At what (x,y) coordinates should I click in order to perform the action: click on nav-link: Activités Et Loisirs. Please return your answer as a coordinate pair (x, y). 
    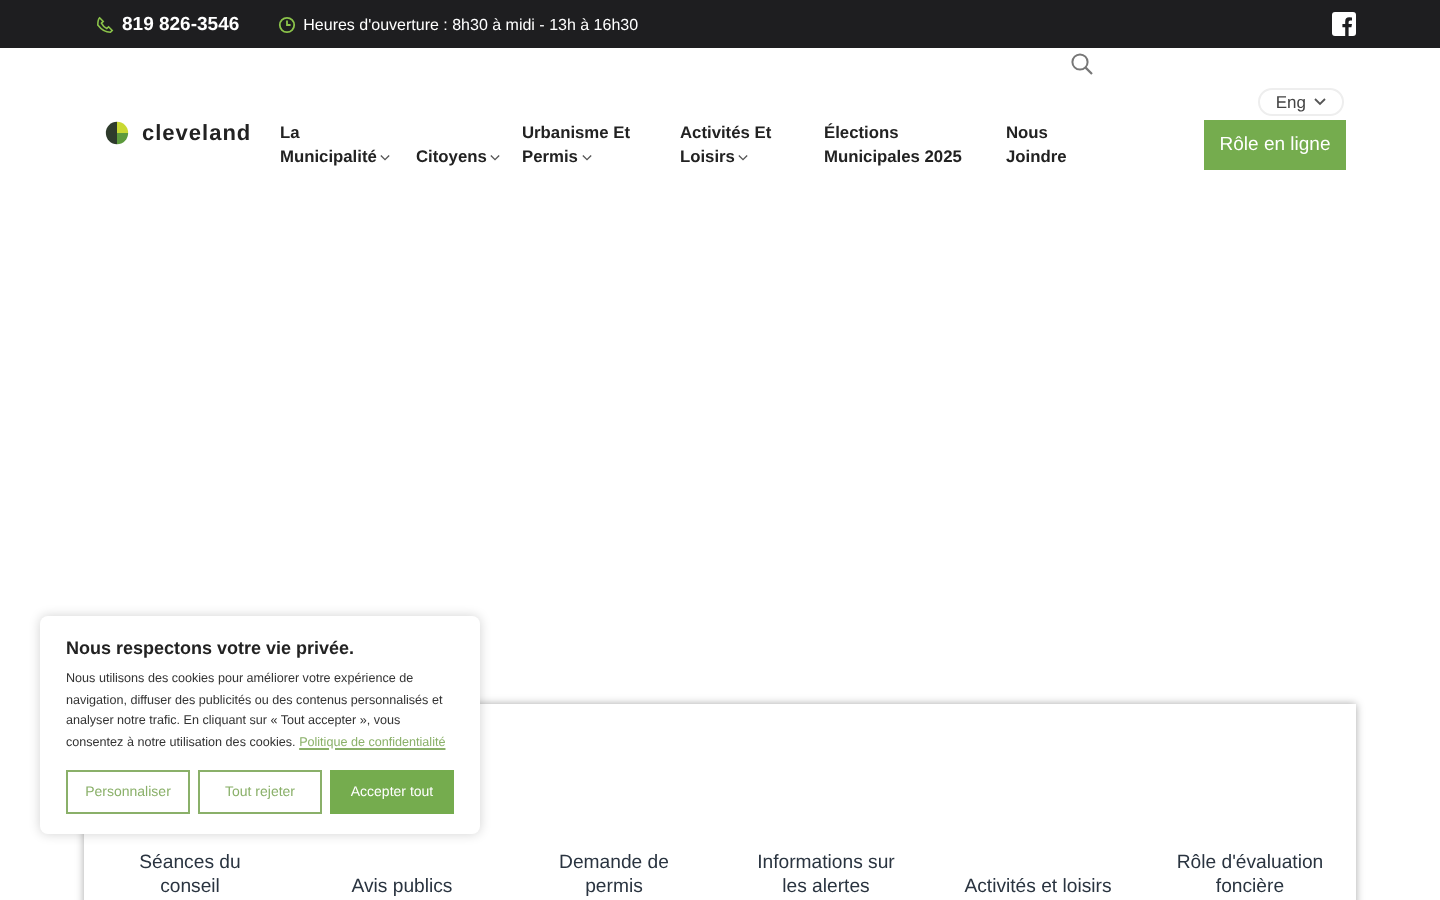
    Looking at the image, I should click on (735, 144).